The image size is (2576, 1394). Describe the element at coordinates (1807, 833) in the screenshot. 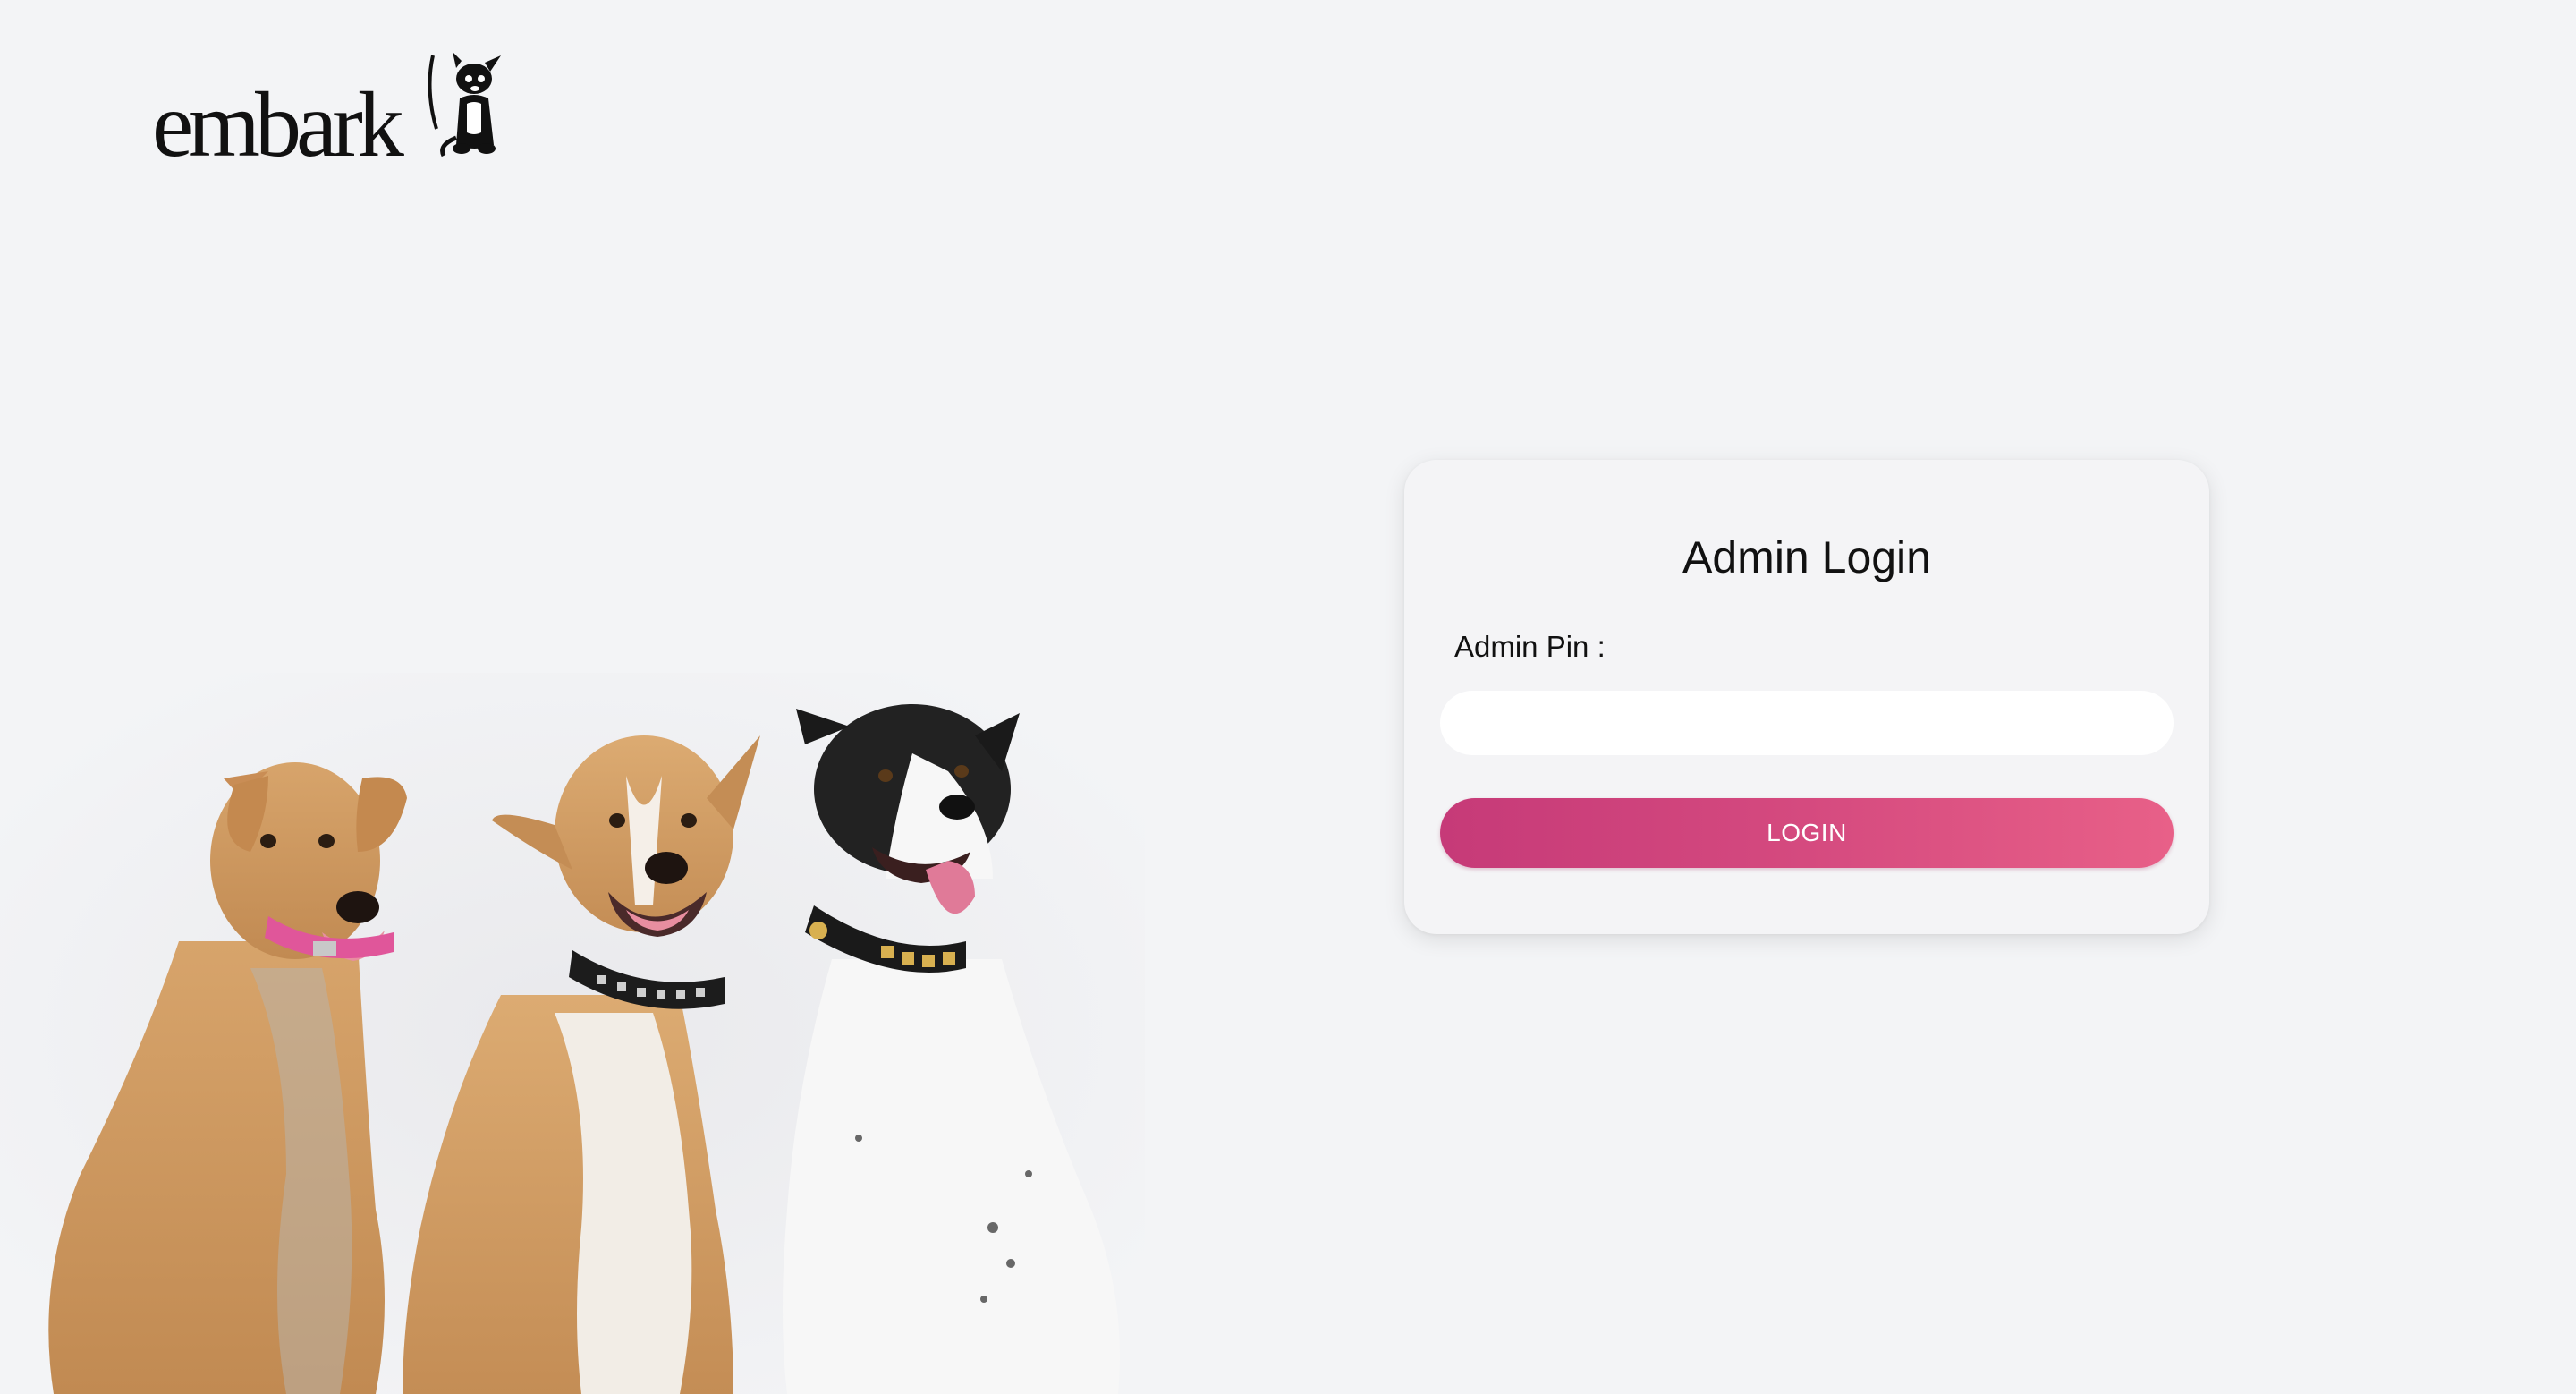

I see `login-button: LOGIN` at that location.